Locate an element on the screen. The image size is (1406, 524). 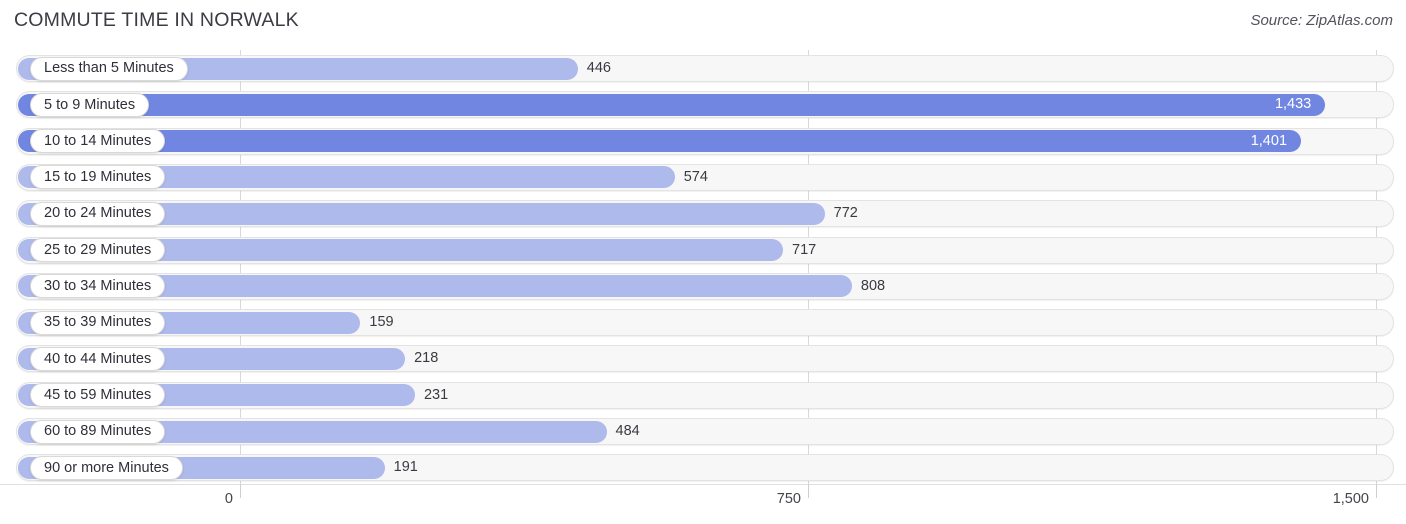
bar-value-label: 218 is located at coordinates (426, 358).